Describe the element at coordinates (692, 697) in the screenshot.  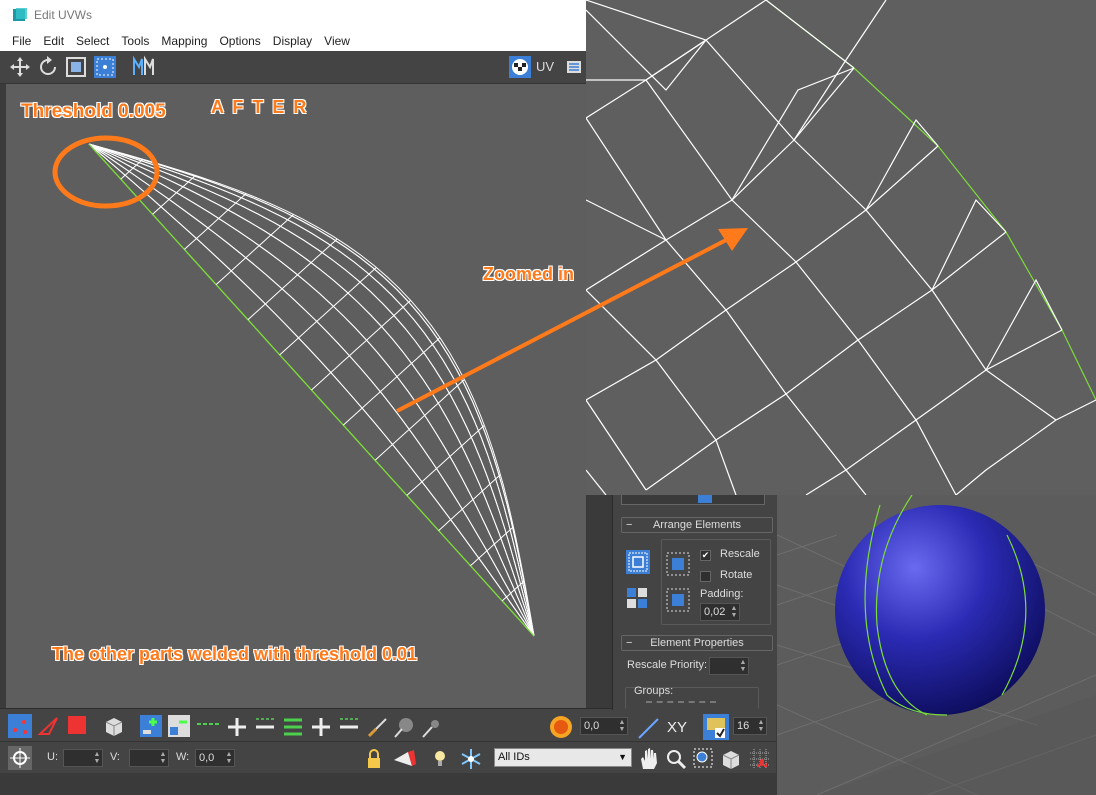
I see `groups-box: Groups:` at that location.